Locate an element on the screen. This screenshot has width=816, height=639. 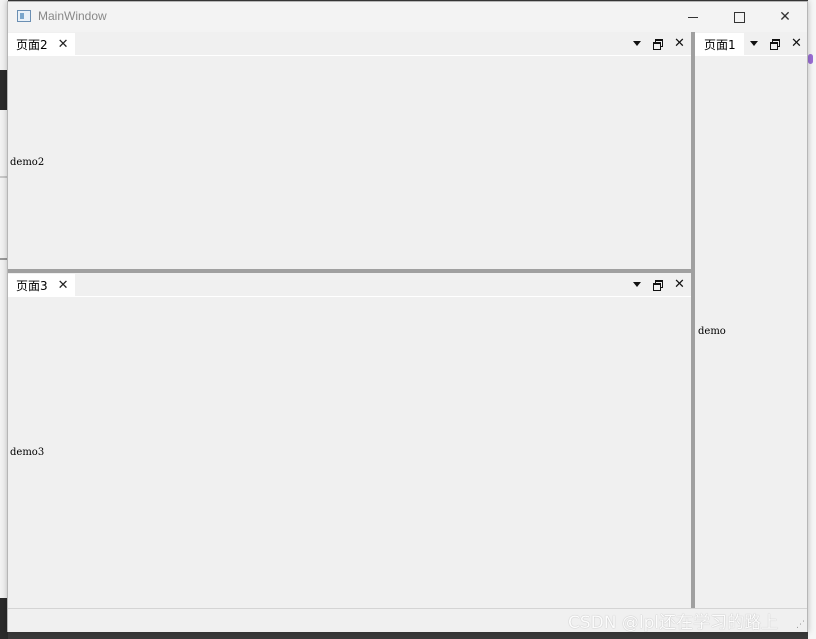
resize-grip-icon: ⋰ is located at coordinates (800, 625).